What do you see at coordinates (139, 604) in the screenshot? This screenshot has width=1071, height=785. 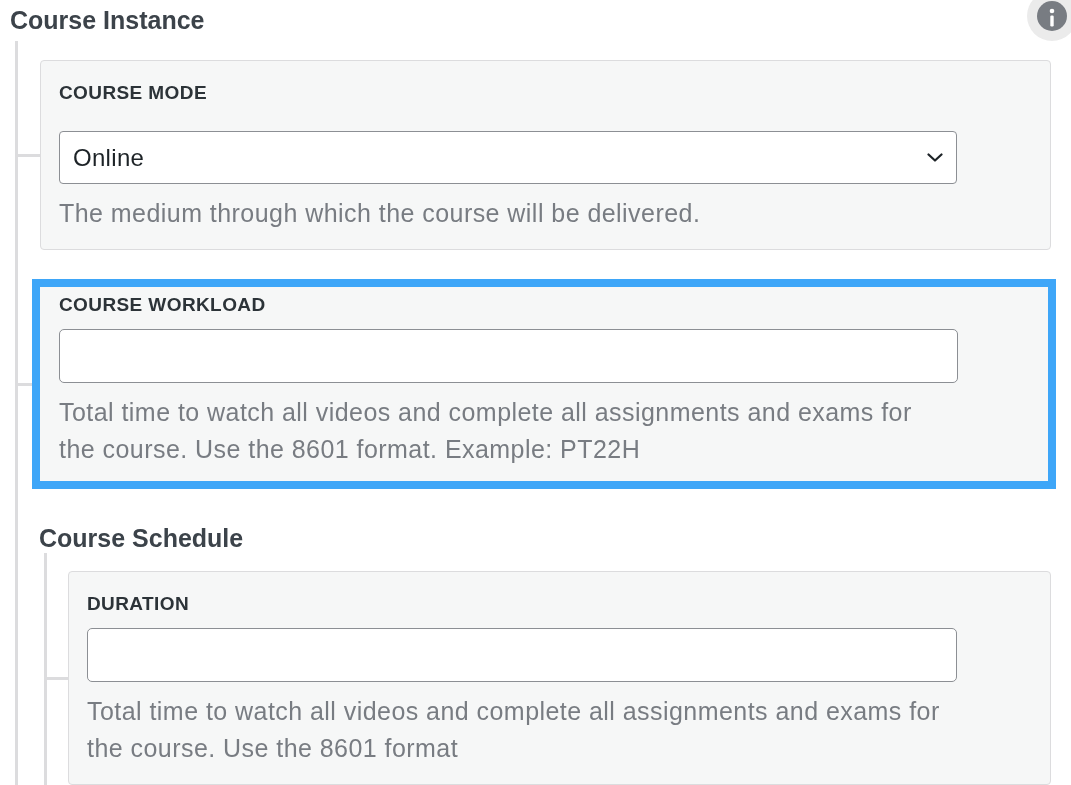 I see `field-label: DURATION` at bounding box center [139, 604].